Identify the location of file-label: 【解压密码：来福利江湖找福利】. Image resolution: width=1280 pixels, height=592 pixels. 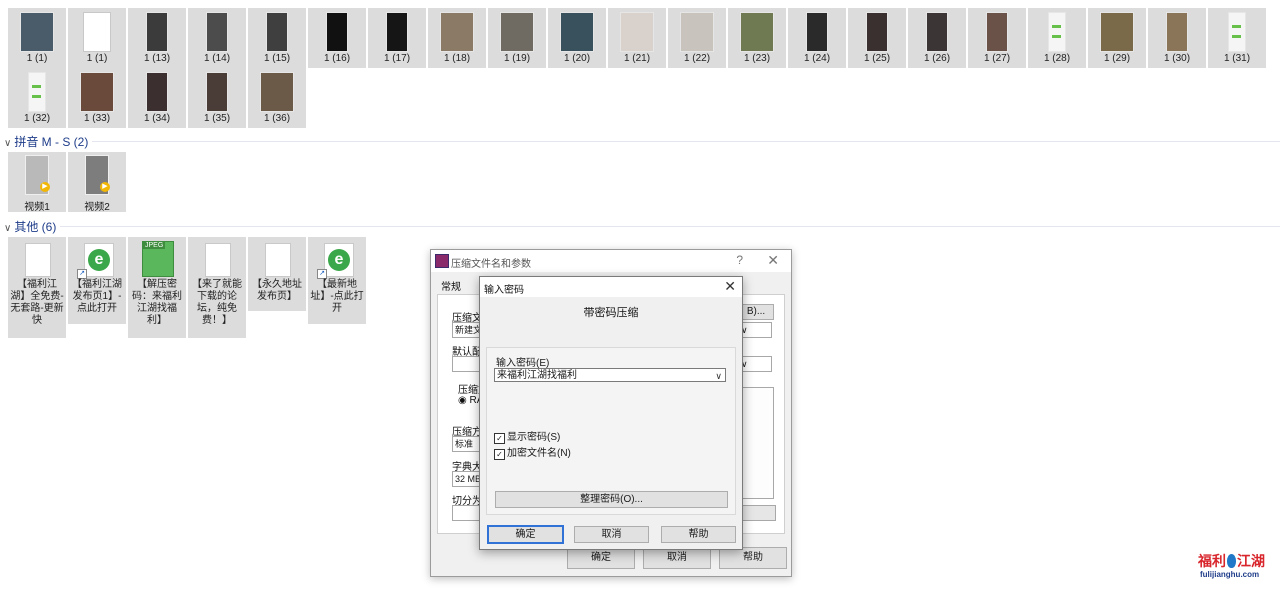
(157, 302).